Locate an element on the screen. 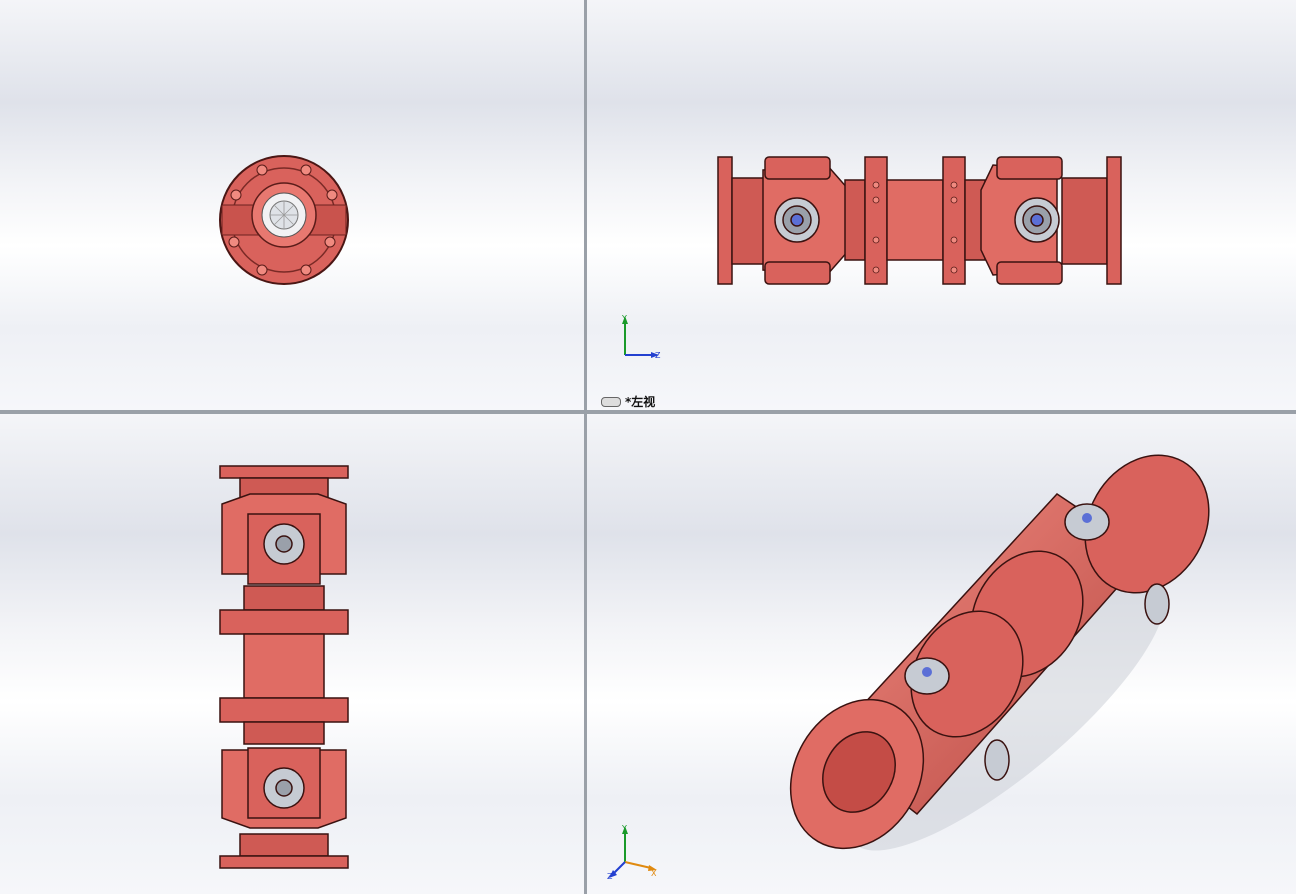 This screenshot has height=894, width=1296. glasses-icon is located at coordinates (611, 401).